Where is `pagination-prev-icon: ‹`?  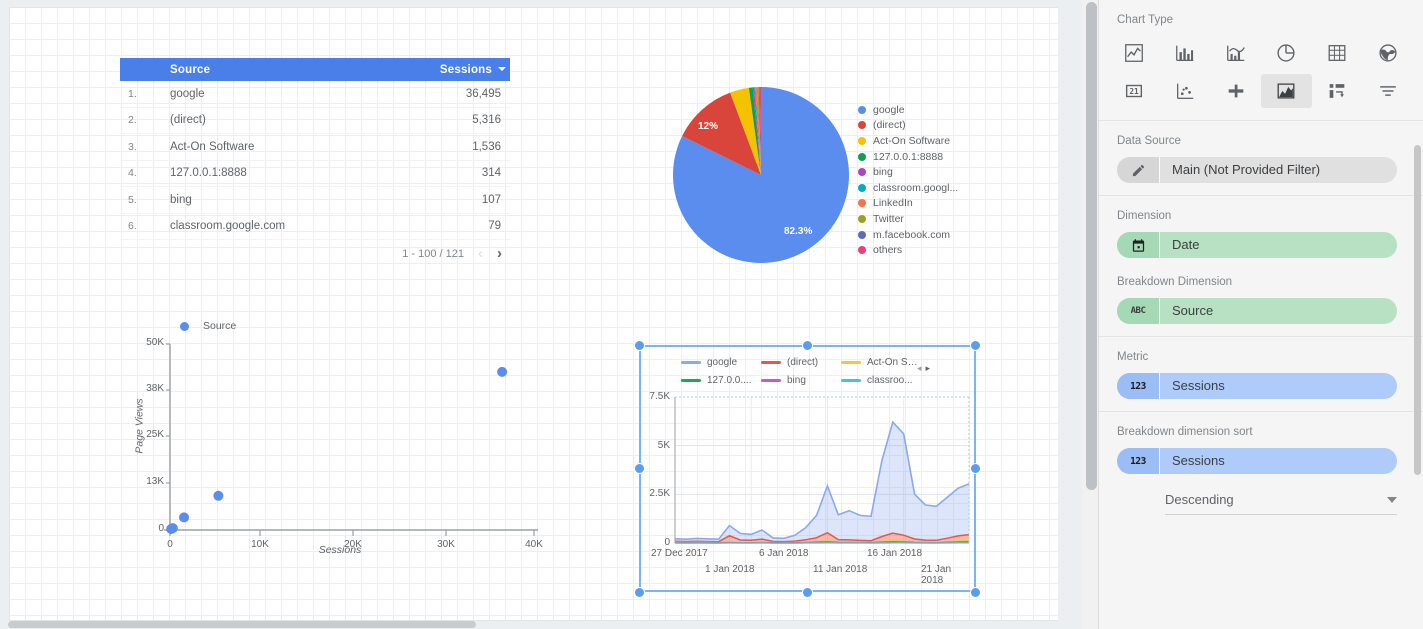 pagination-prev-icon: ‹ is located at coordinates (480, 253).